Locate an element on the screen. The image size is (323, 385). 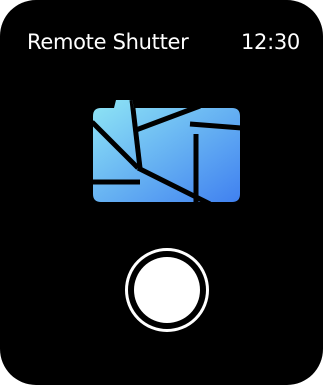
app-title: Remote Shutter is located at coordinates (108, 42).